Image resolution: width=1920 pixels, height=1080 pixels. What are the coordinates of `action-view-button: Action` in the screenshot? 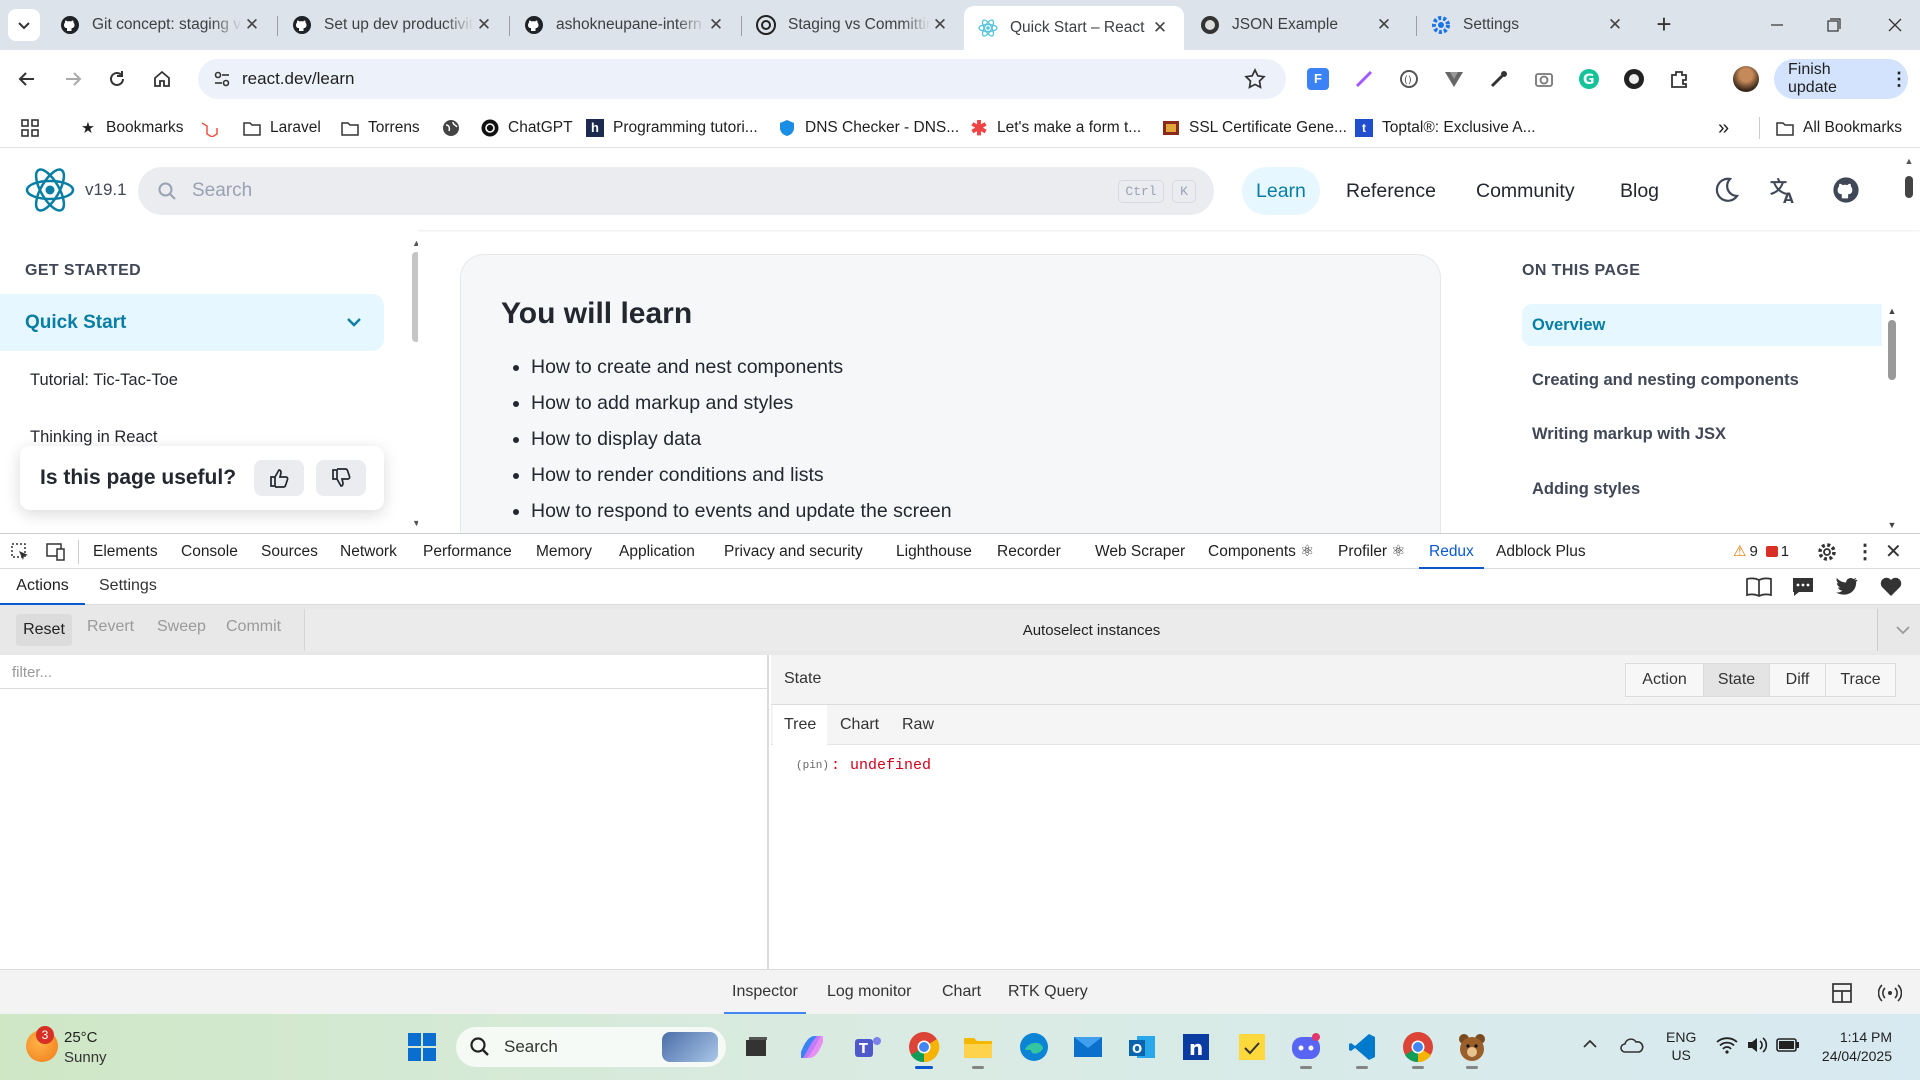 It's located at (1664, 680).